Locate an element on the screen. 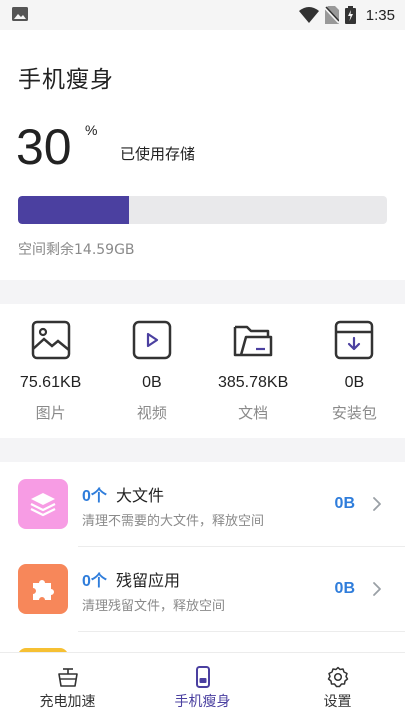 This screenshot has height=720, width=405. category-images: 75.61KB 图片 is located at coordinates (50, 371).